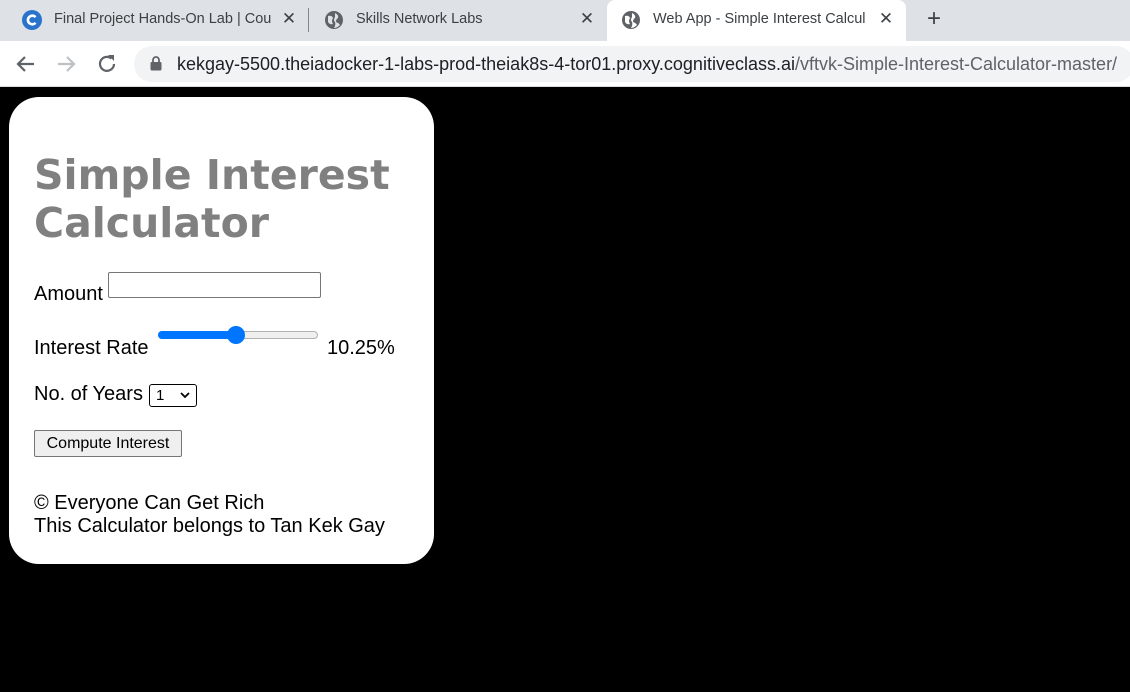 The width and height of the screenshot is (1130, 692). I want to click on tab-separator, so click(308, 20).